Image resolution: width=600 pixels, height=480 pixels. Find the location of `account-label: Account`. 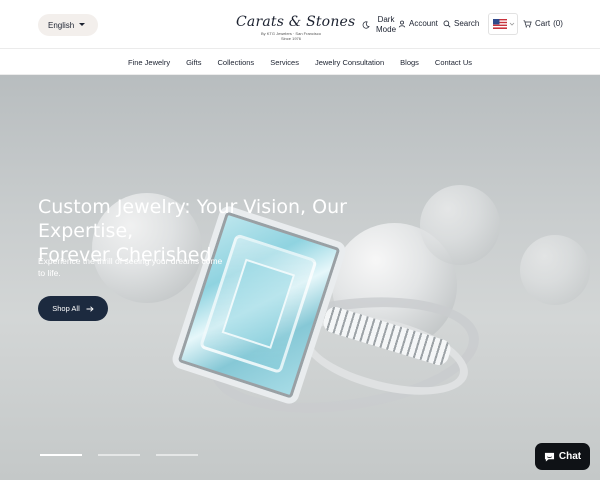

account-label: Account is located at coordinates (423, 23).